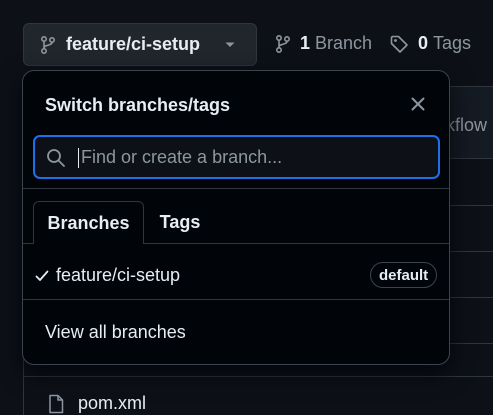 The width and height of the screenshot is (493, 415). What do you see at coordinates (452, 43) in the screenshot?
I see `tag-count-label: Tags` at bounding box center [452, 43].